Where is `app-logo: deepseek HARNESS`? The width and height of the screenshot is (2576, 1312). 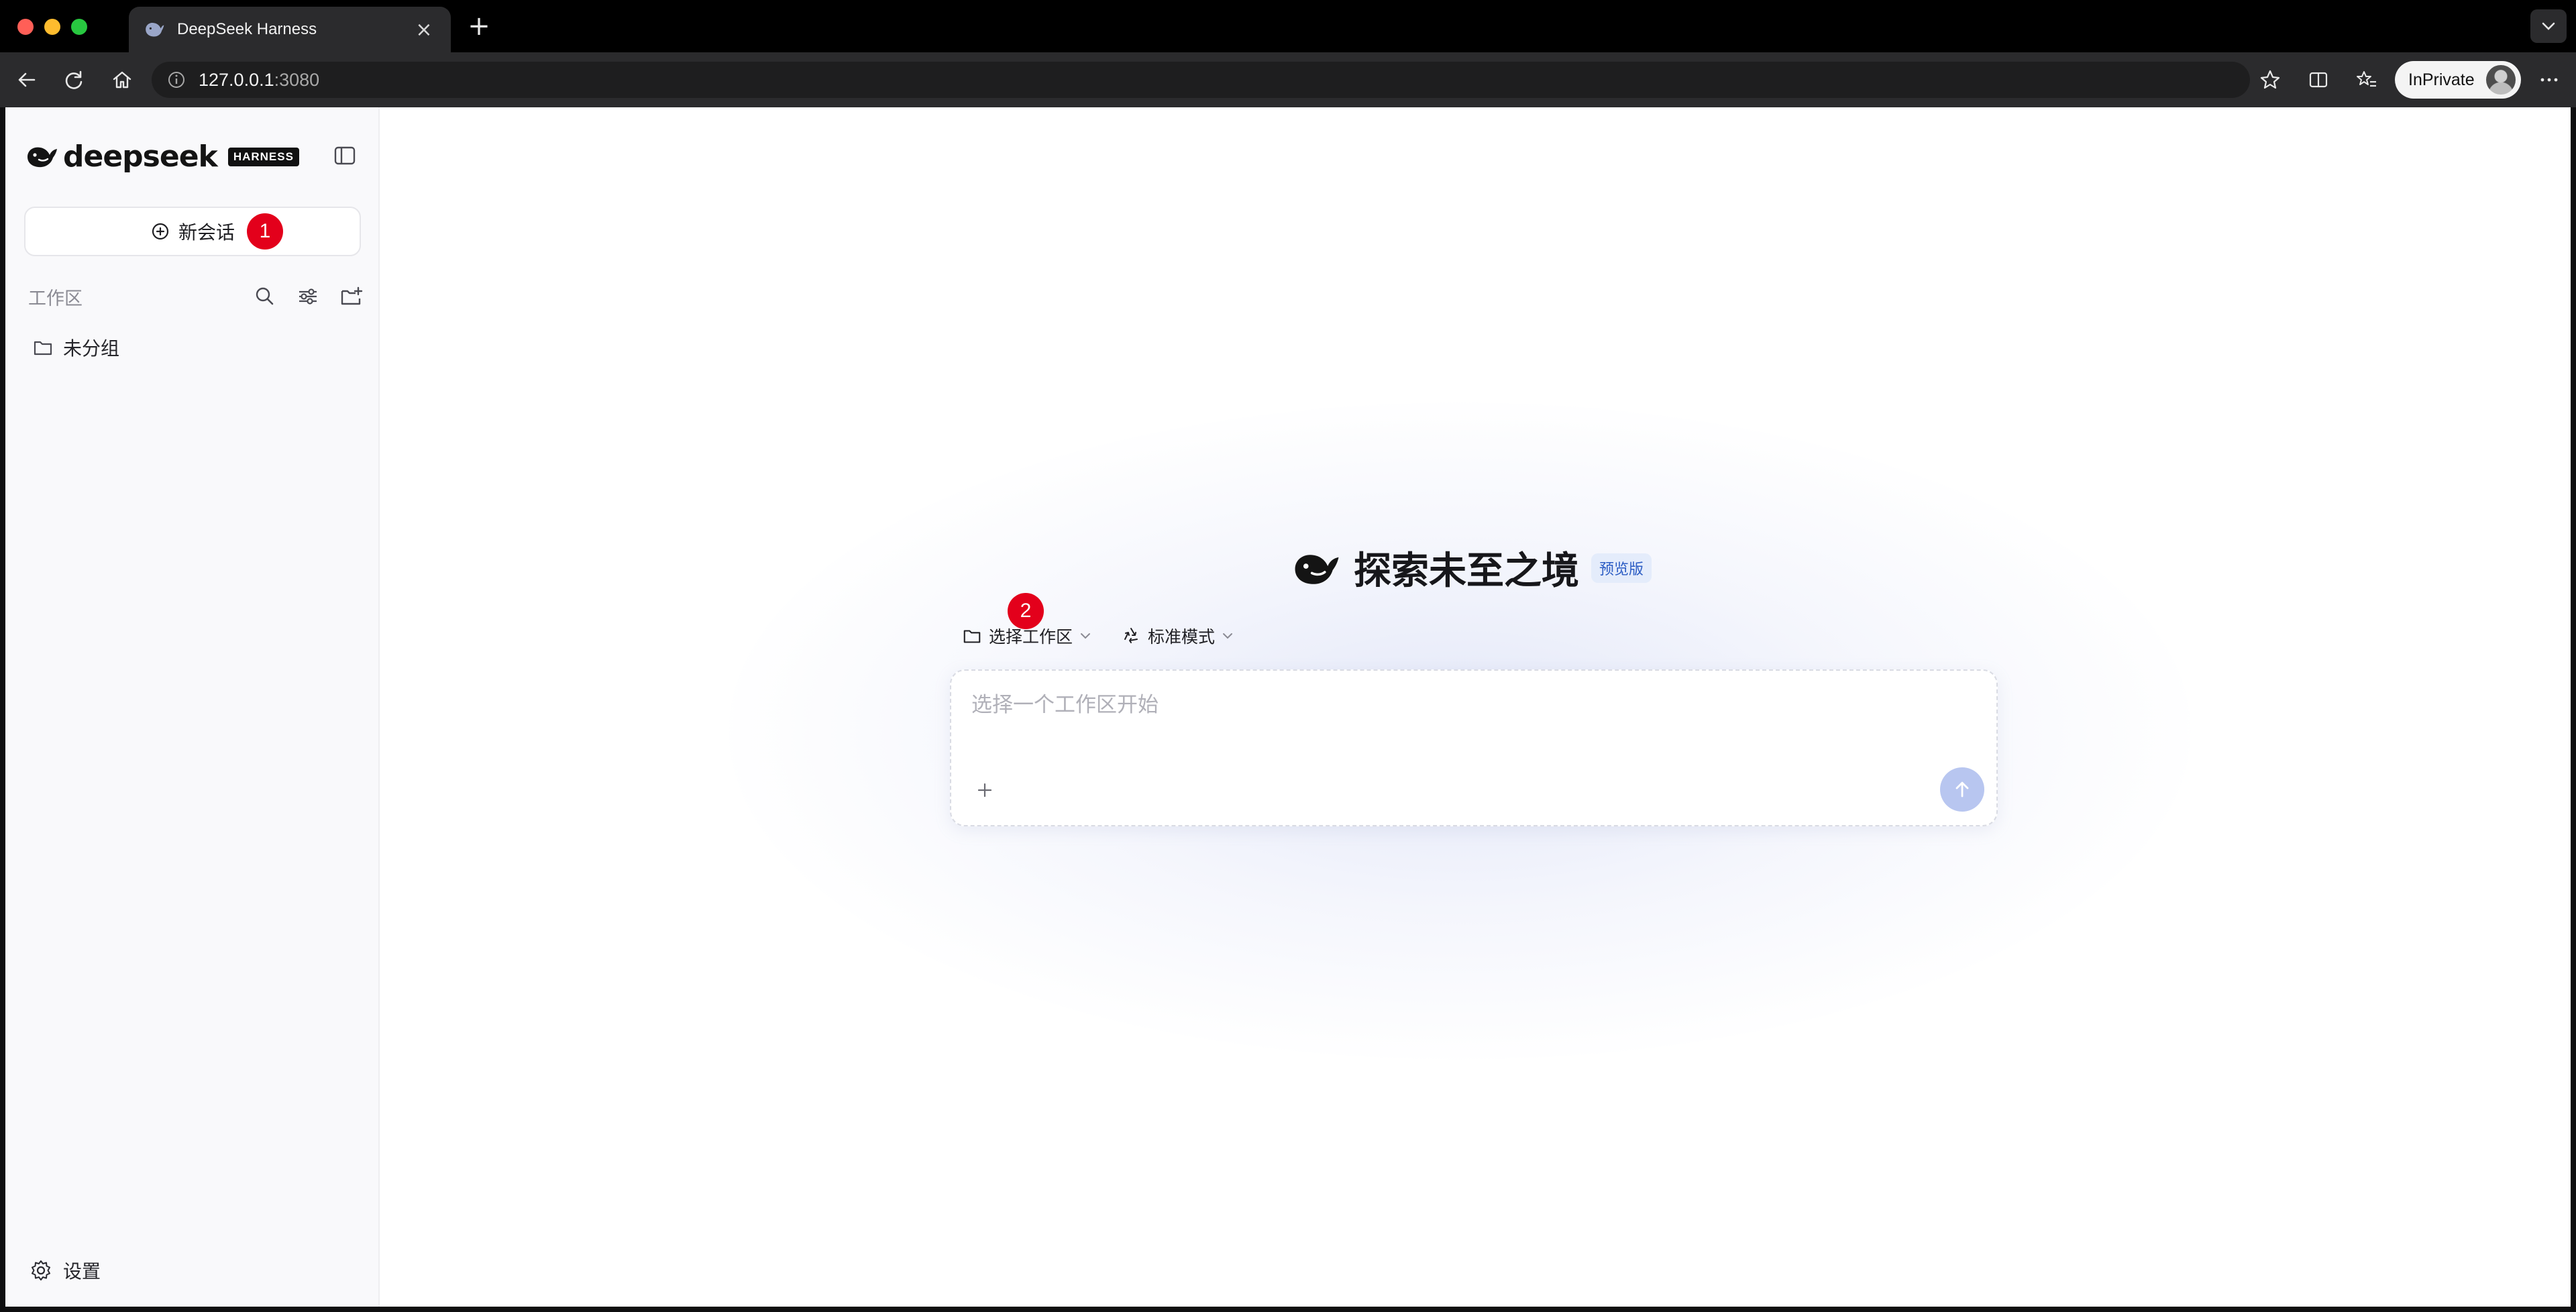
app-logo: deepseek HARNESS is located at coordinates (162, 157).